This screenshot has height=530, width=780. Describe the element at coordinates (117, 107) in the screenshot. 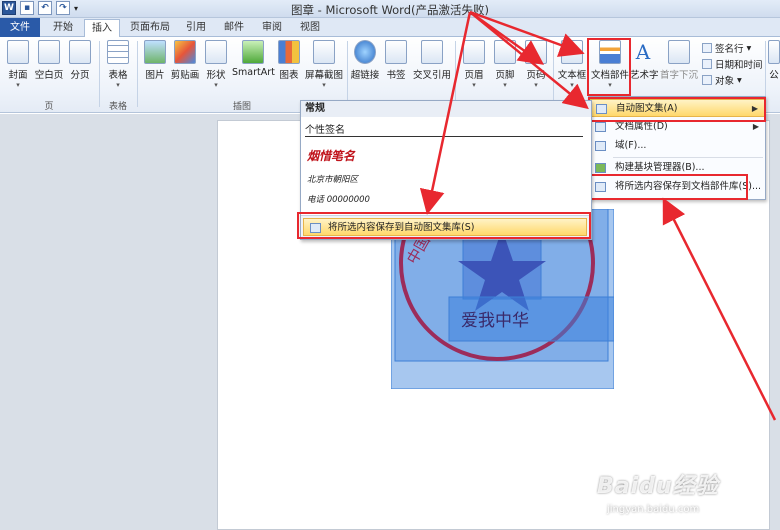

I see `group-label-tables: 表格` at that location.